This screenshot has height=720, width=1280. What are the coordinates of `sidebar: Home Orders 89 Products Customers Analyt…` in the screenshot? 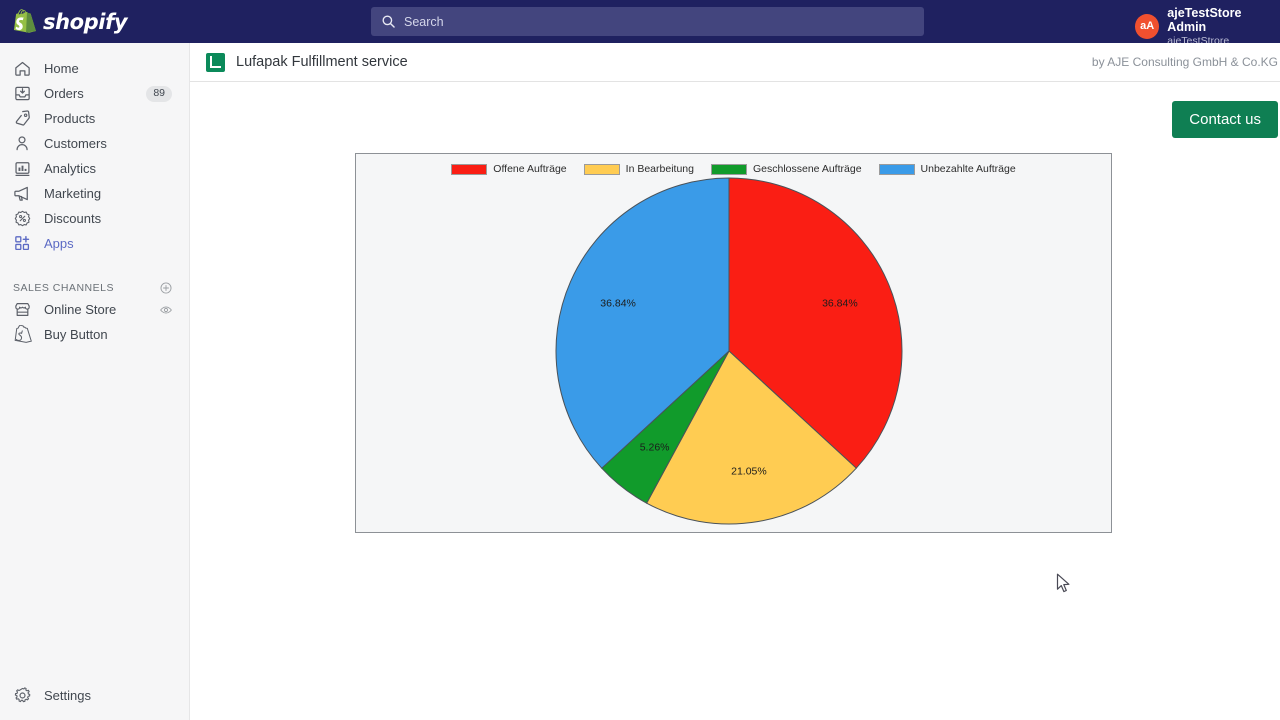 It's located at (95, 381).